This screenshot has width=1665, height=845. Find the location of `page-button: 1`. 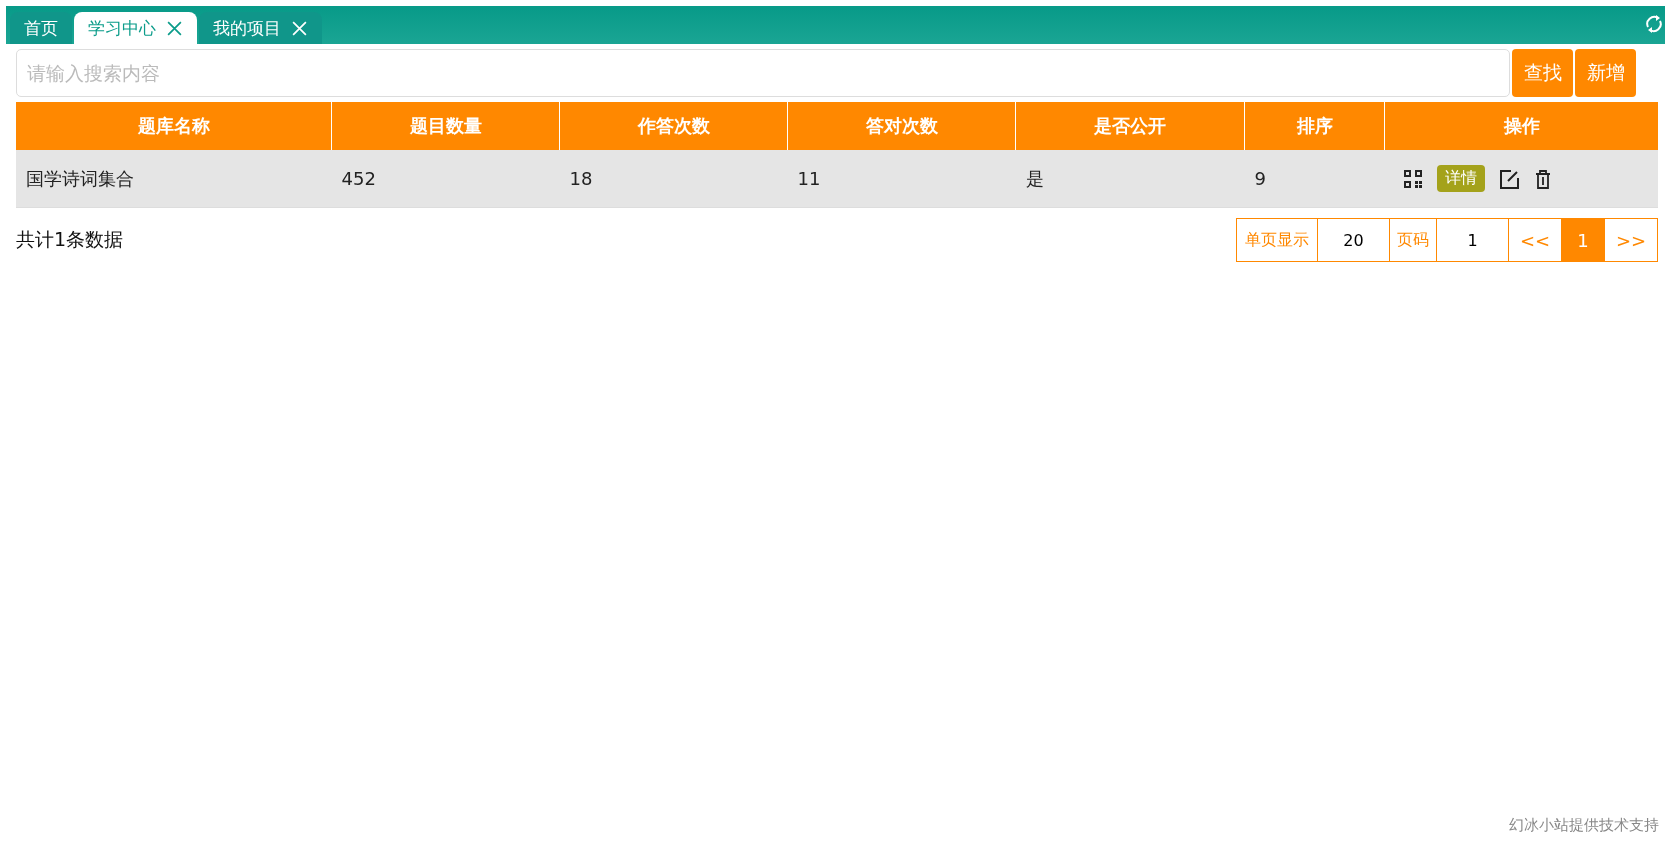

page-button: 1 is located at coordinates (1583, 240).